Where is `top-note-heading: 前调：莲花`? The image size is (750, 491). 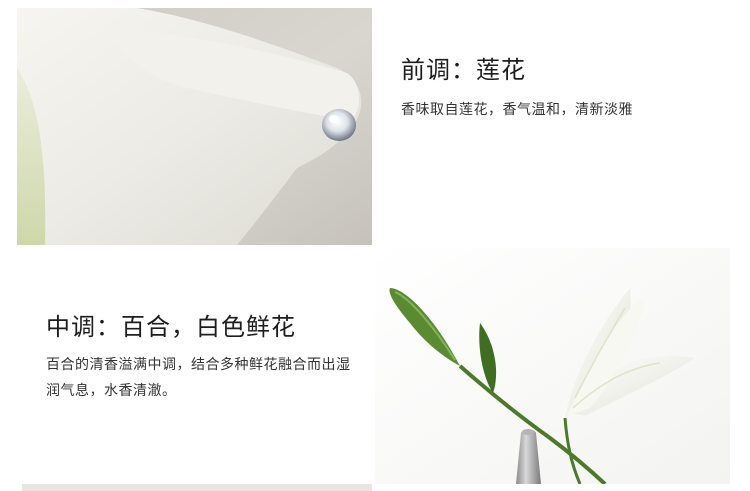 top-note-heading: 前调：莲花 is located at coordinates (463, 70).